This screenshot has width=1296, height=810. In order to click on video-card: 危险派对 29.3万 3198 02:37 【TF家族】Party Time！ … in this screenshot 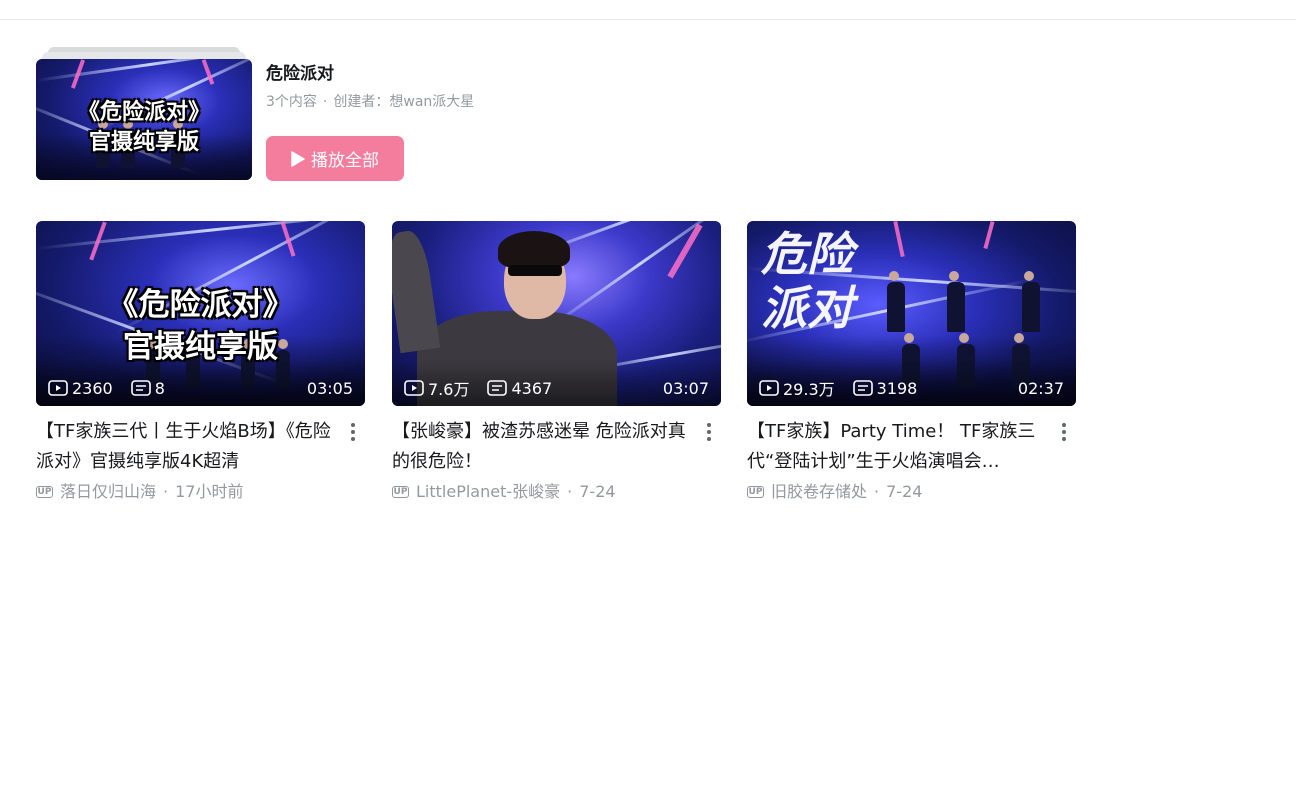, I will do `click(911, 362)`.